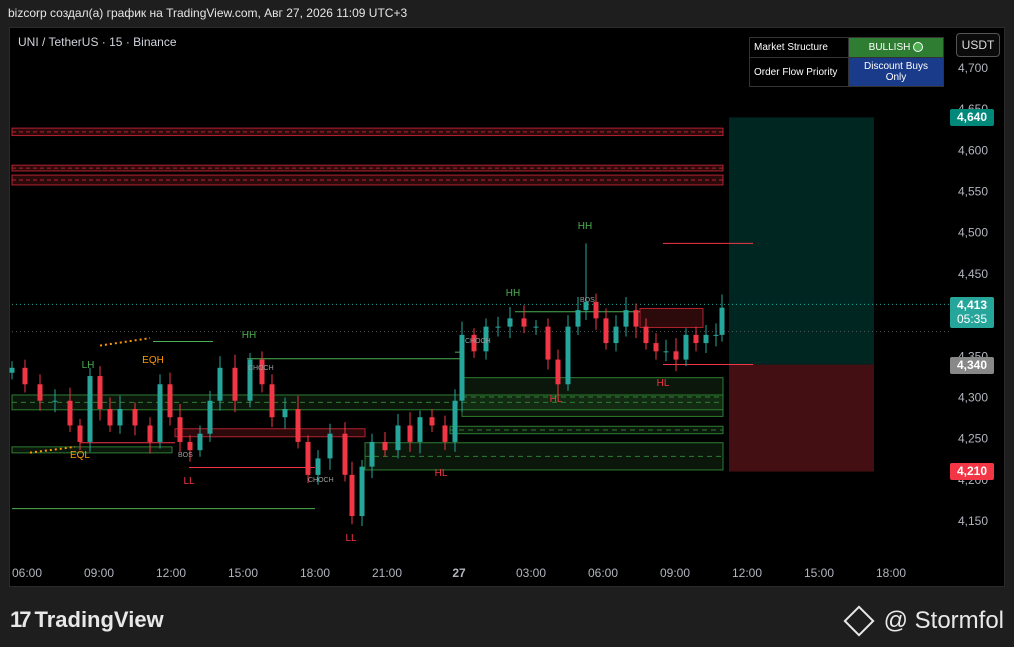 Image resolution: width=1014 pixels, height=647 pixels. What do you see at coordinates (973, 192) in the screenshot?
I see `y-tick-label: 4,550` at bounding box center [973, 192].